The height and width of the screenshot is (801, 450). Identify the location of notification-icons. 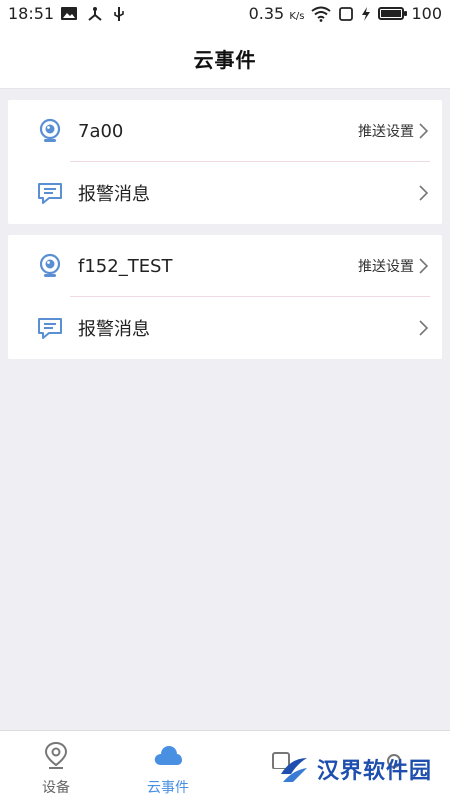
(93, 14).